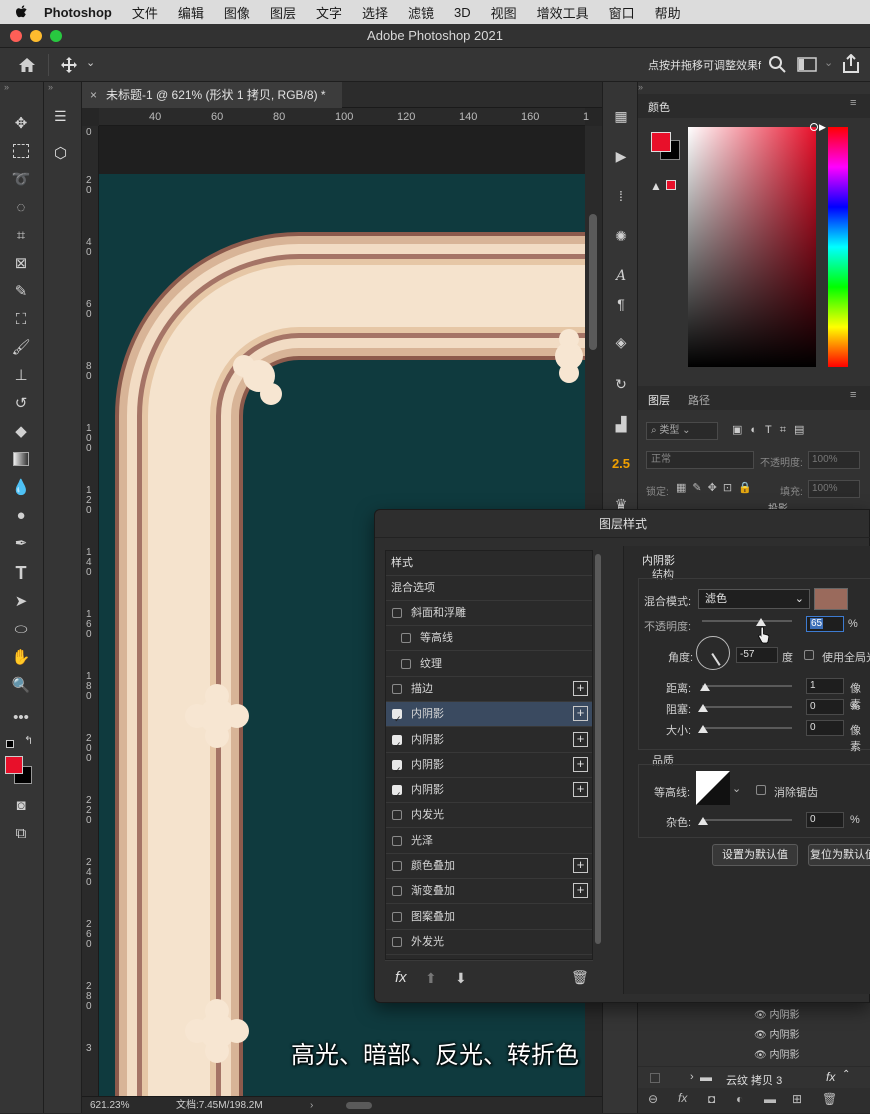 The height and width of the screenshot is (1114, 870). Describe the element at coordinates (621, 342) in the screenshot. I see `layer-comps-icon: ◈` at that location.